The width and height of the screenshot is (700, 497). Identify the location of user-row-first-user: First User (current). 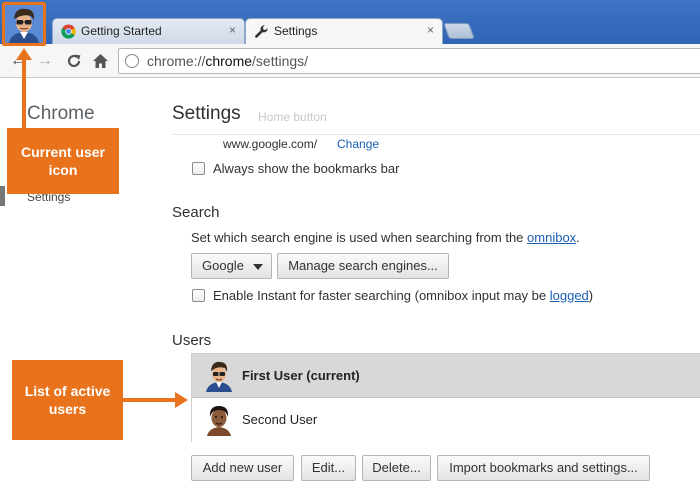
(446, 376).